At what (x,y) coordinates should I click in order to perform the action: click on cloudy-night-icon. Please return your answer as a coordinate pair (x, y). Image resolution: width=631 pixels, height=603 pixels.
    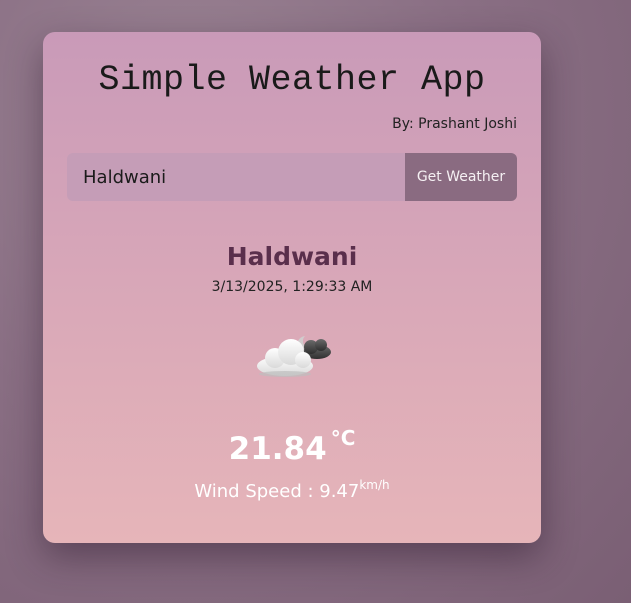
    Looking at the image, I should click on (294, 356).